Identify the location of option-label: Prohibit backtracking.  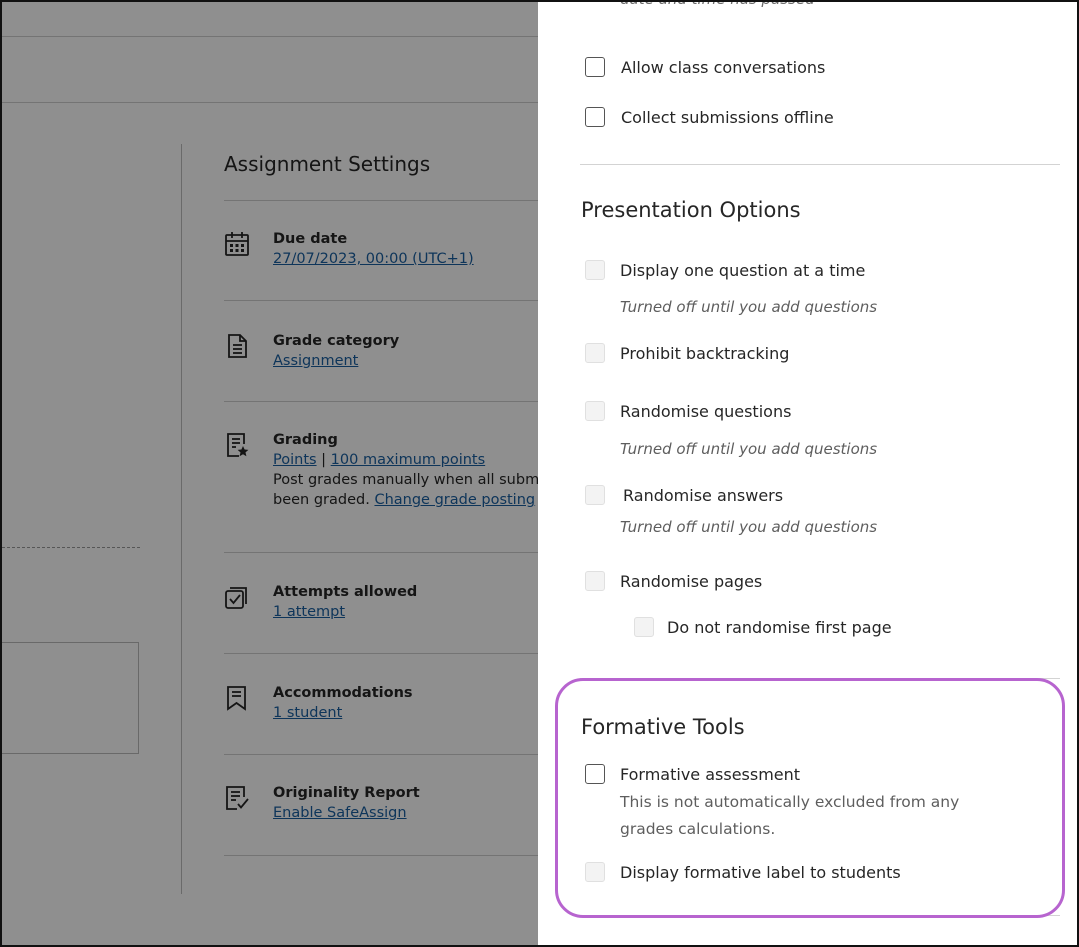
(705, 353).